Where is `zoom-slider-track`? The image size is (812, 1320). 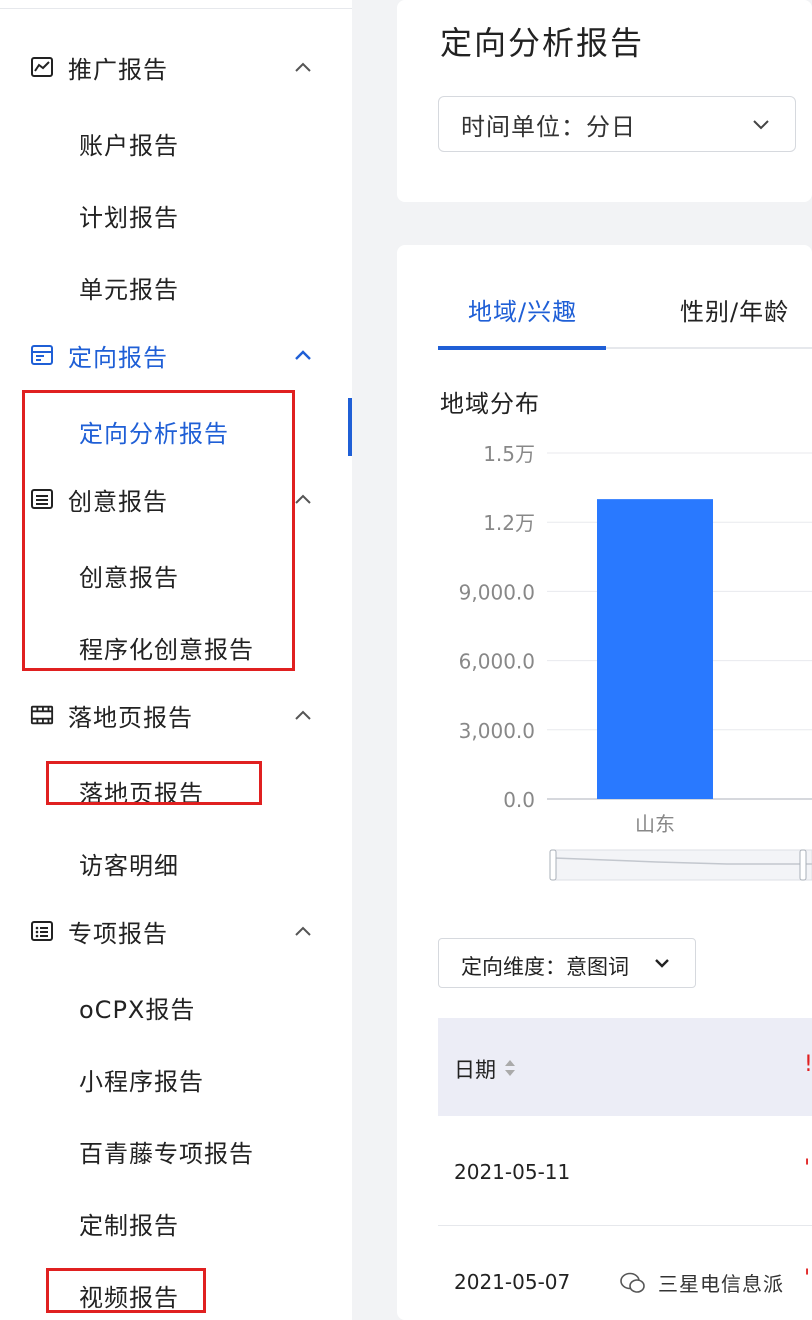 zoom-slider-track is located at coordinates (681, 865).